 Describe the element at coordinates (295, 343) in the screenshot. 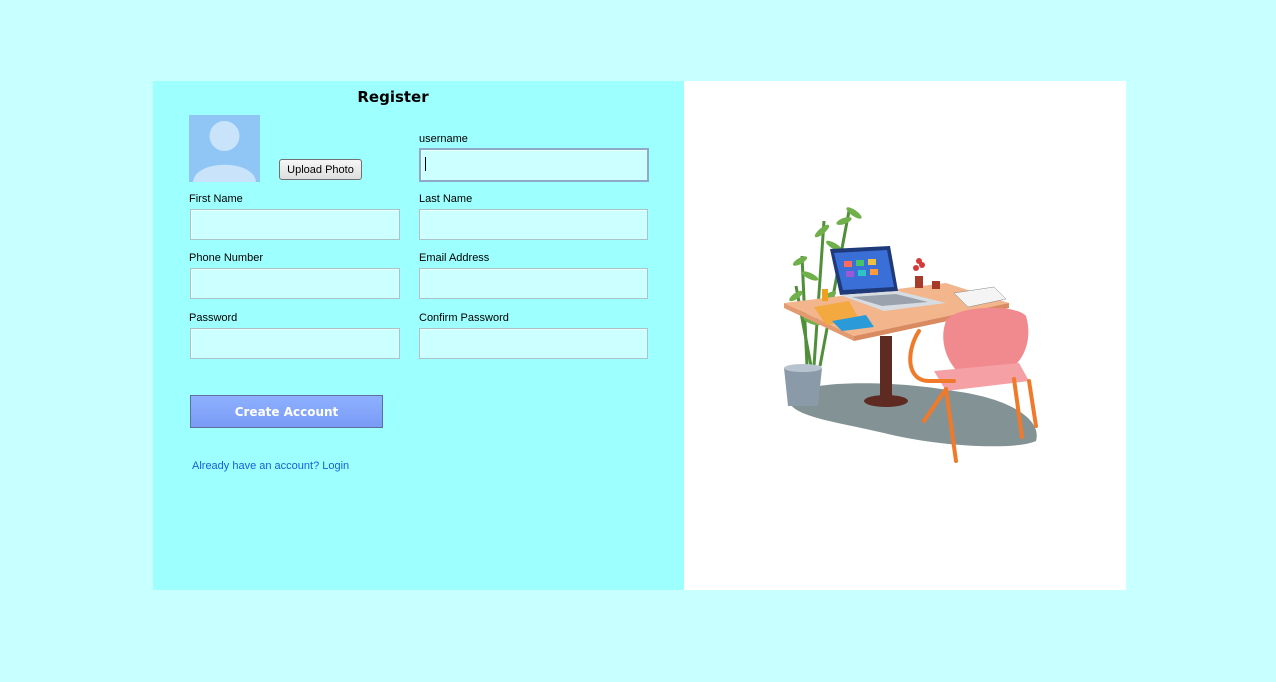

I see `password-input` at that location.